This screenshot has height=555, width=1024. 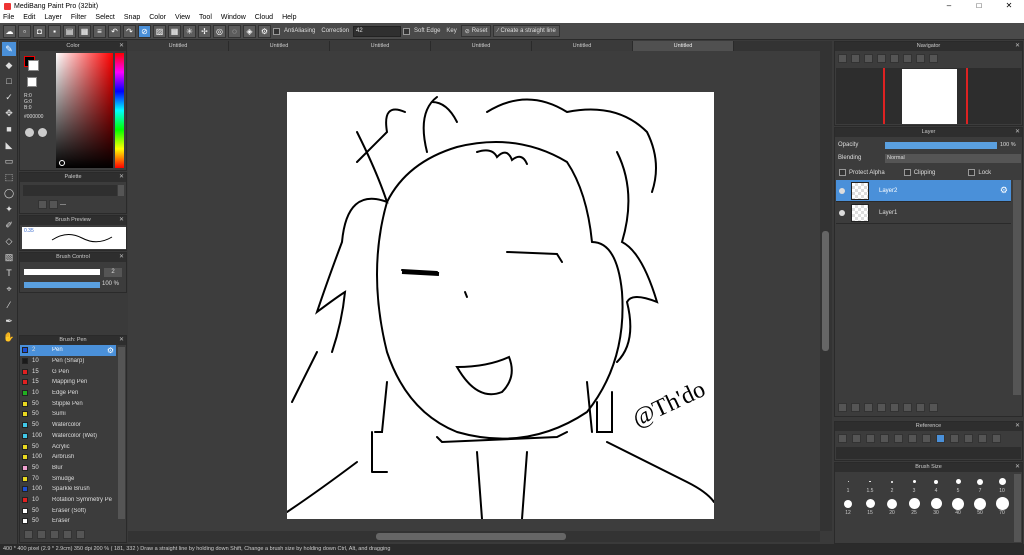 What do you see at coordinates (926, 438) in the screenshot?
I see `reference-eyedropper-icon` at bounding box center [926, 438].